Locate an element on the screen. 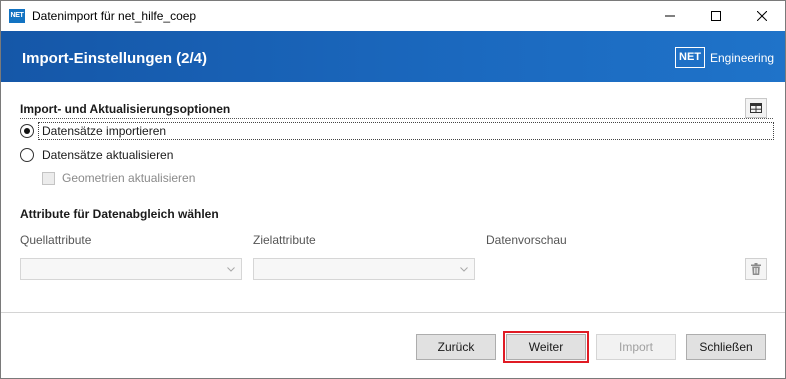 This screenshot has height=379, width=786. radio-update-label: Datensätze aktualisieren is located at coordinates (108, 155).